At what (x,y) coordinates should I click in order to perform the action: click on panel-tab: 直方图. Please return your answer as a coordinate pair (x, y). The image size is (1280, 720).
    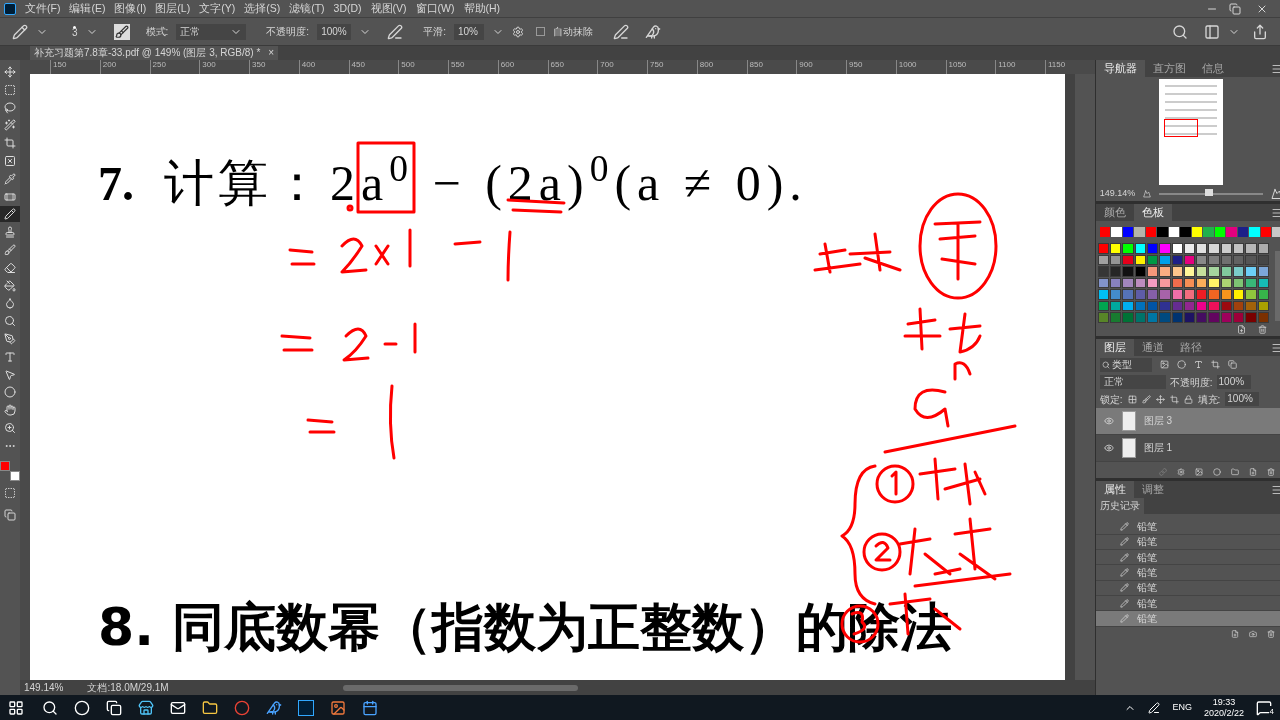
    Looking at the image, I should click on (1169, 68).